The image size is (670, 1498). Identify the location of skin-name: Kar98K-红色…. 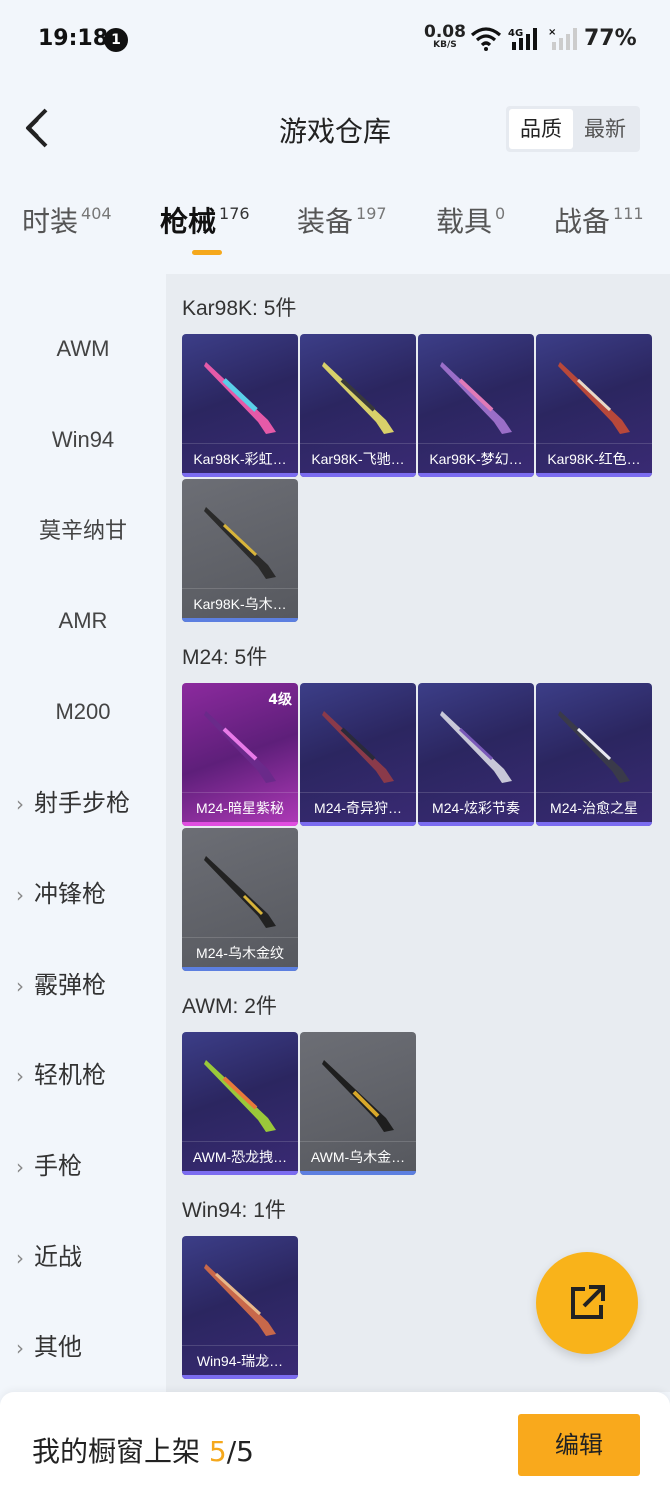
(594, 458).